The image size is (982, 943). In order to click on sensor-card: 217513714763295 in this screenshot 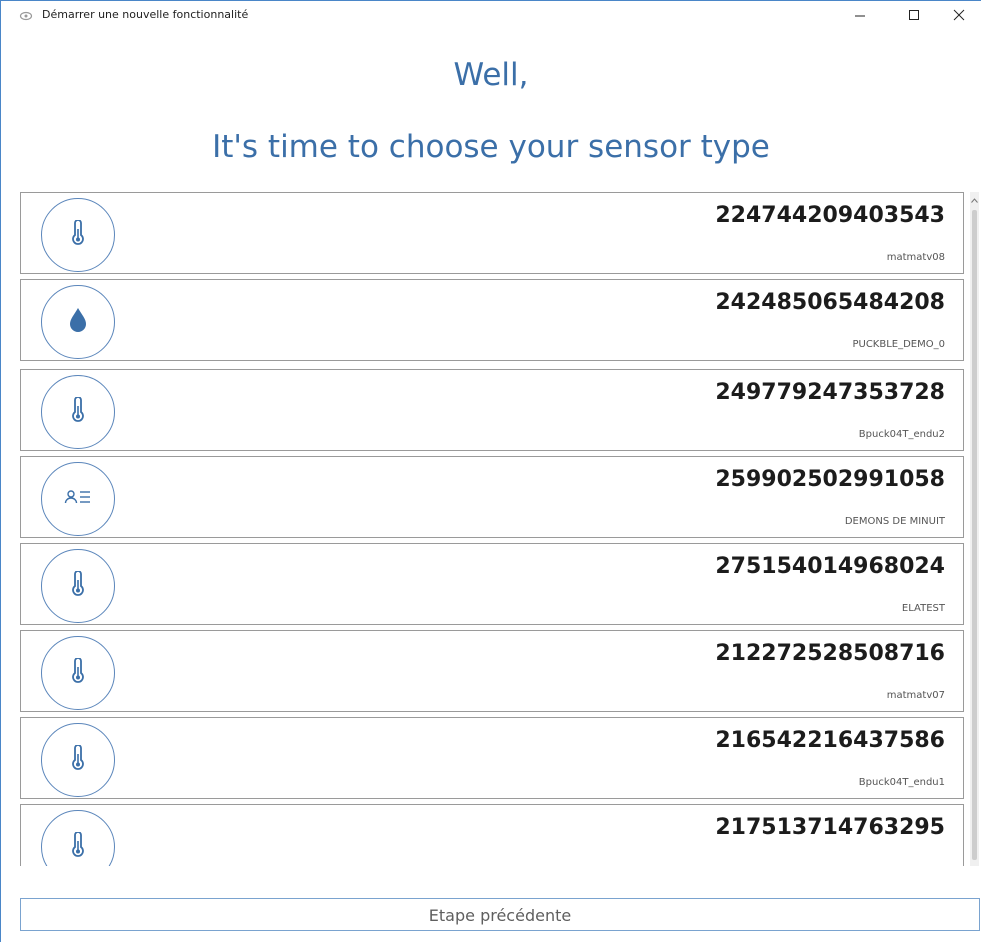, I will do `click(492, 835)`.